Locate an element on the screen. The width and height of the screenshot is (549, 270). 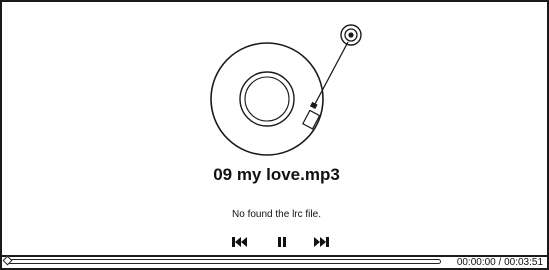
vinyl-record-icon is located at coordinates (286, 90).